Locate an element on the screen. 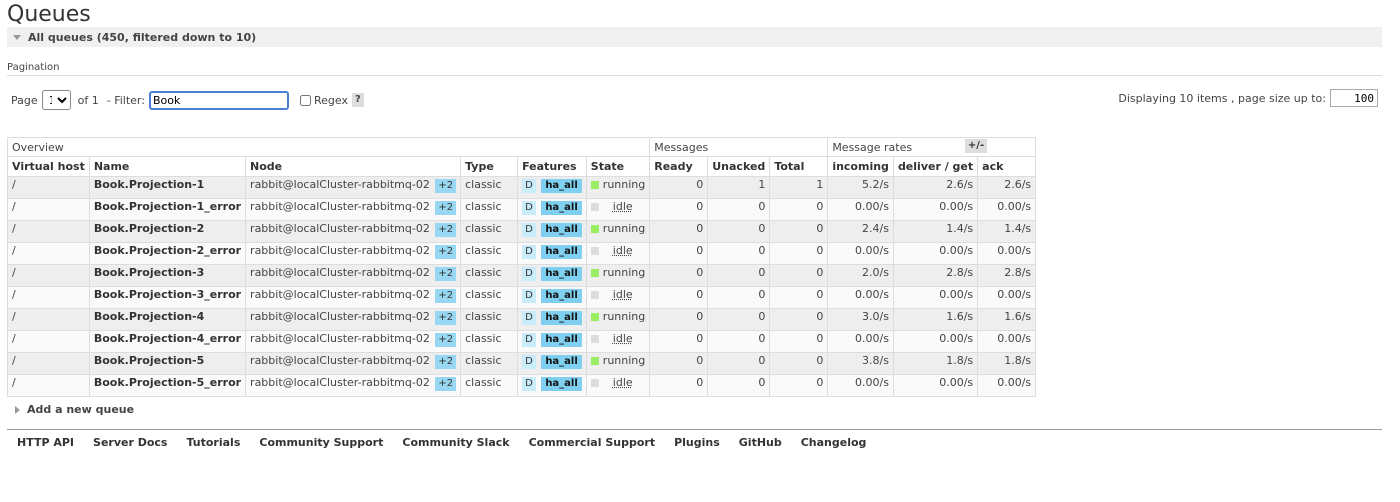 The height and width of the screenshot is (502, 1400). col-name: Name is located at coordinates (167, 166).